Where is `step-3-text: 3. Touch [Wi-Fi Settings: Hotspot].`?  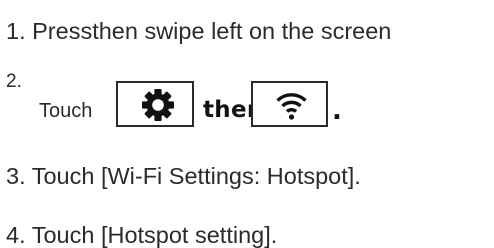
step-3-text: 3. Touch [Wi-Fi Settings: Hotspot]. is located at coordinates (183, 176).